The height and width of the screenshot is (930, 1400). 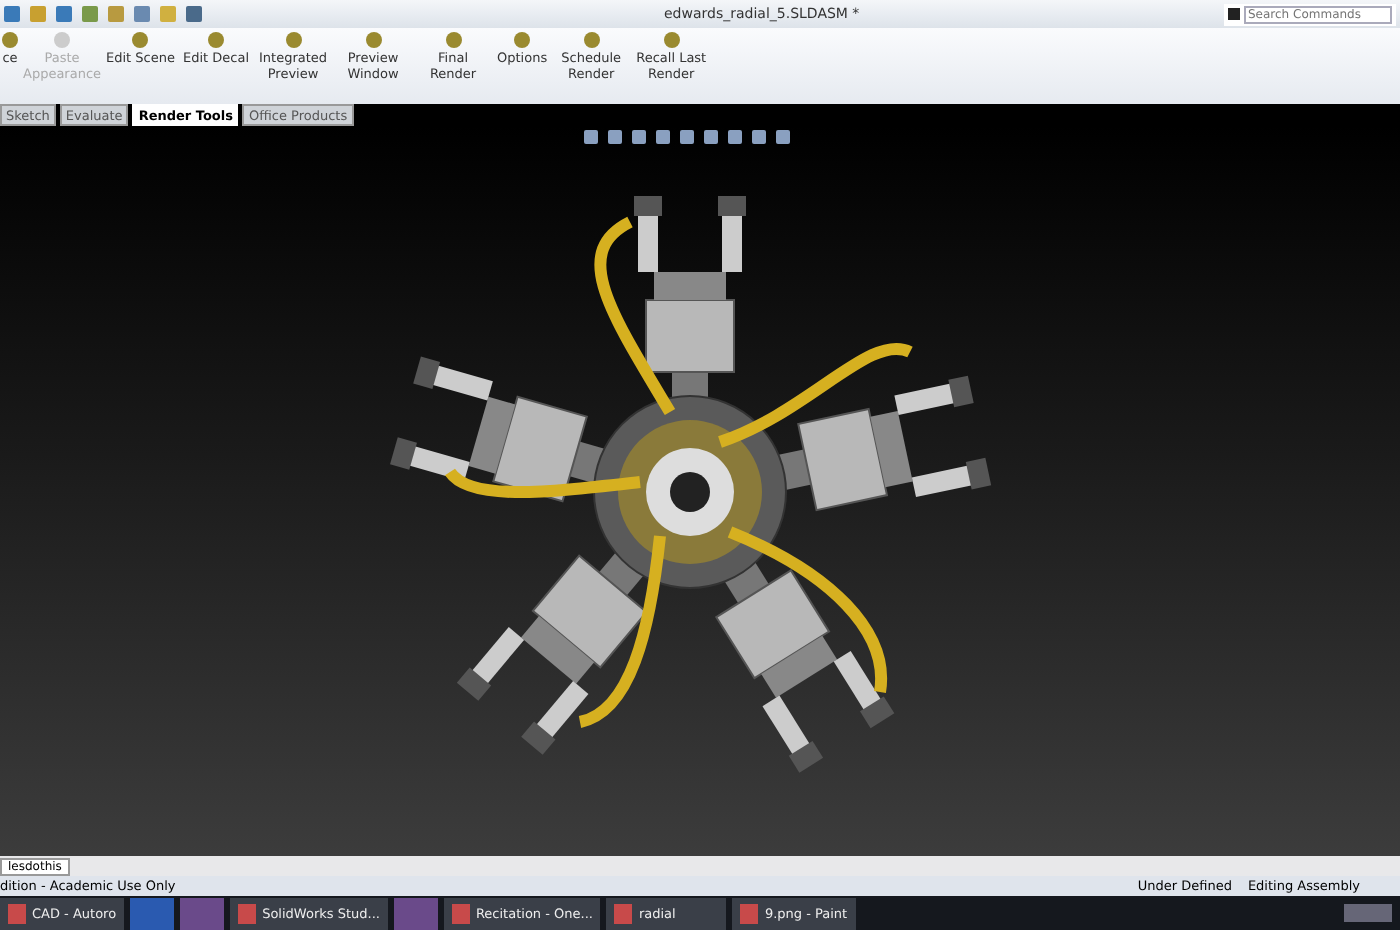 I want to click on system-tray-icon, so click(x=1368, y=913).